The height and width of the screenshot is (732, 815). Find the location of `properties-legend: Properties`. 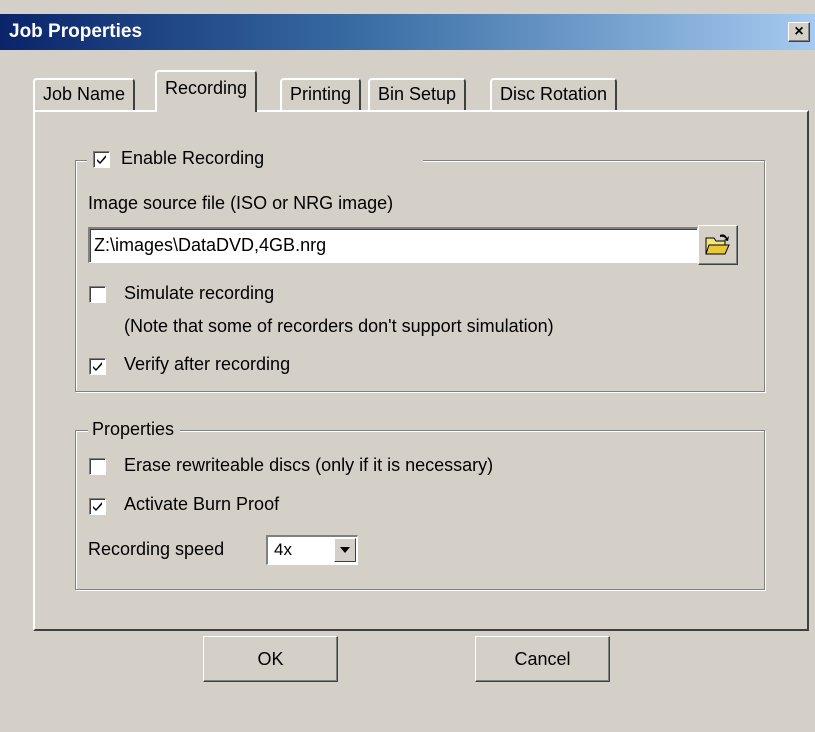

properties-legend: Properties is located at coordinates (134, 429).